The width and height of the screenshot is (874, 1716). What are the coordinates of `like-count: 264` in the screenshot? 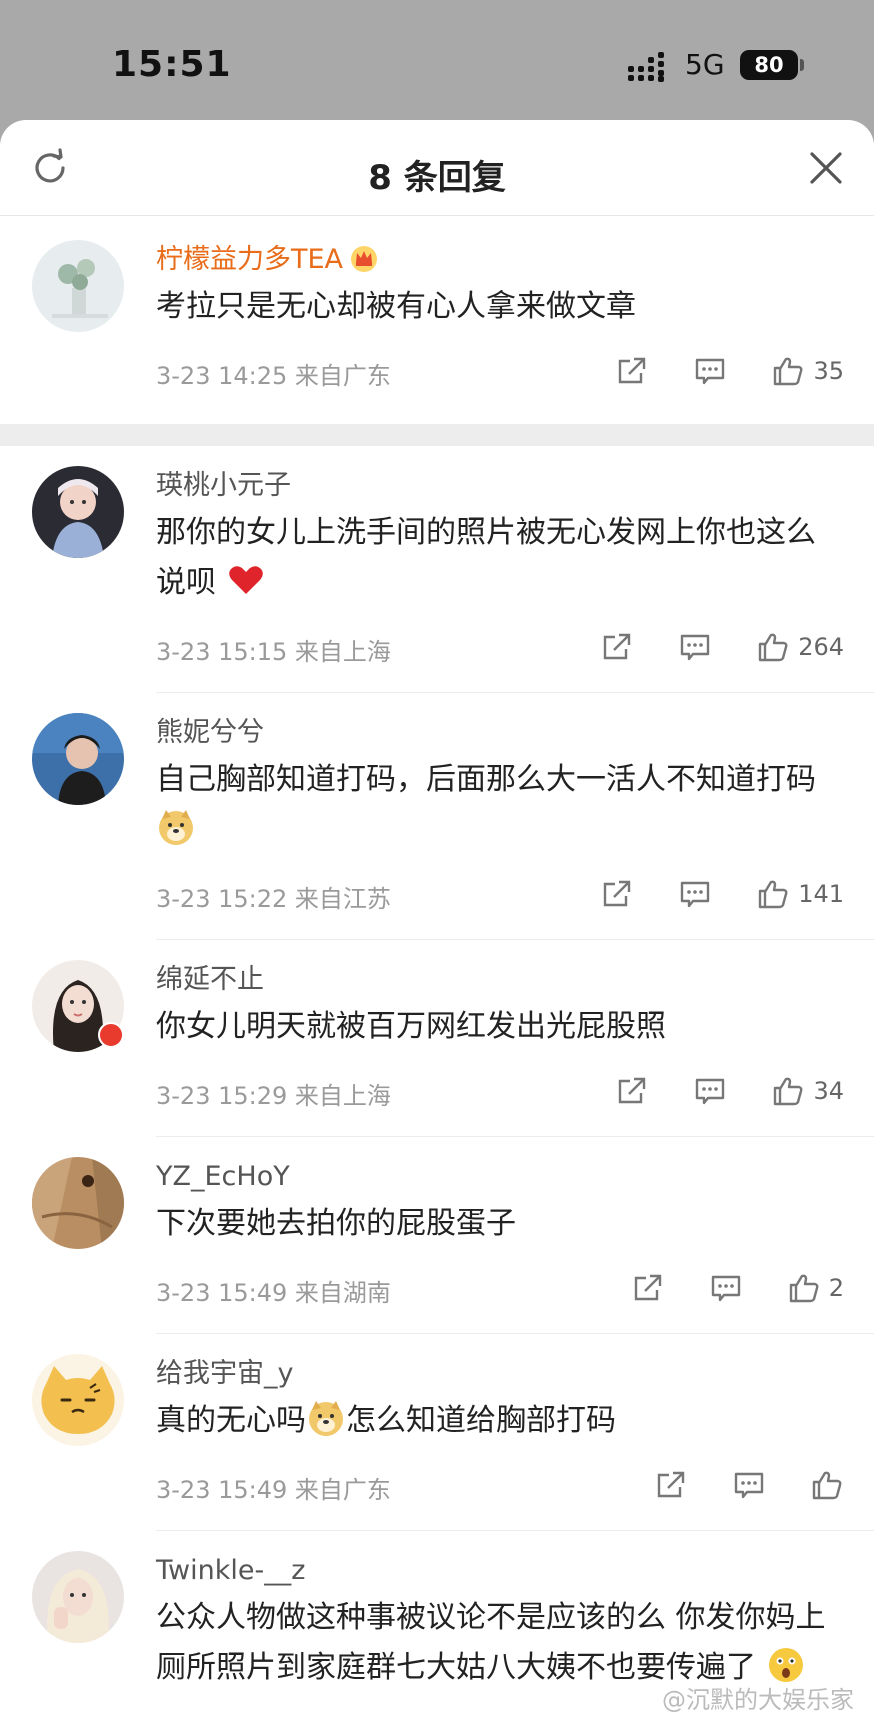 It's located at (821, 647).